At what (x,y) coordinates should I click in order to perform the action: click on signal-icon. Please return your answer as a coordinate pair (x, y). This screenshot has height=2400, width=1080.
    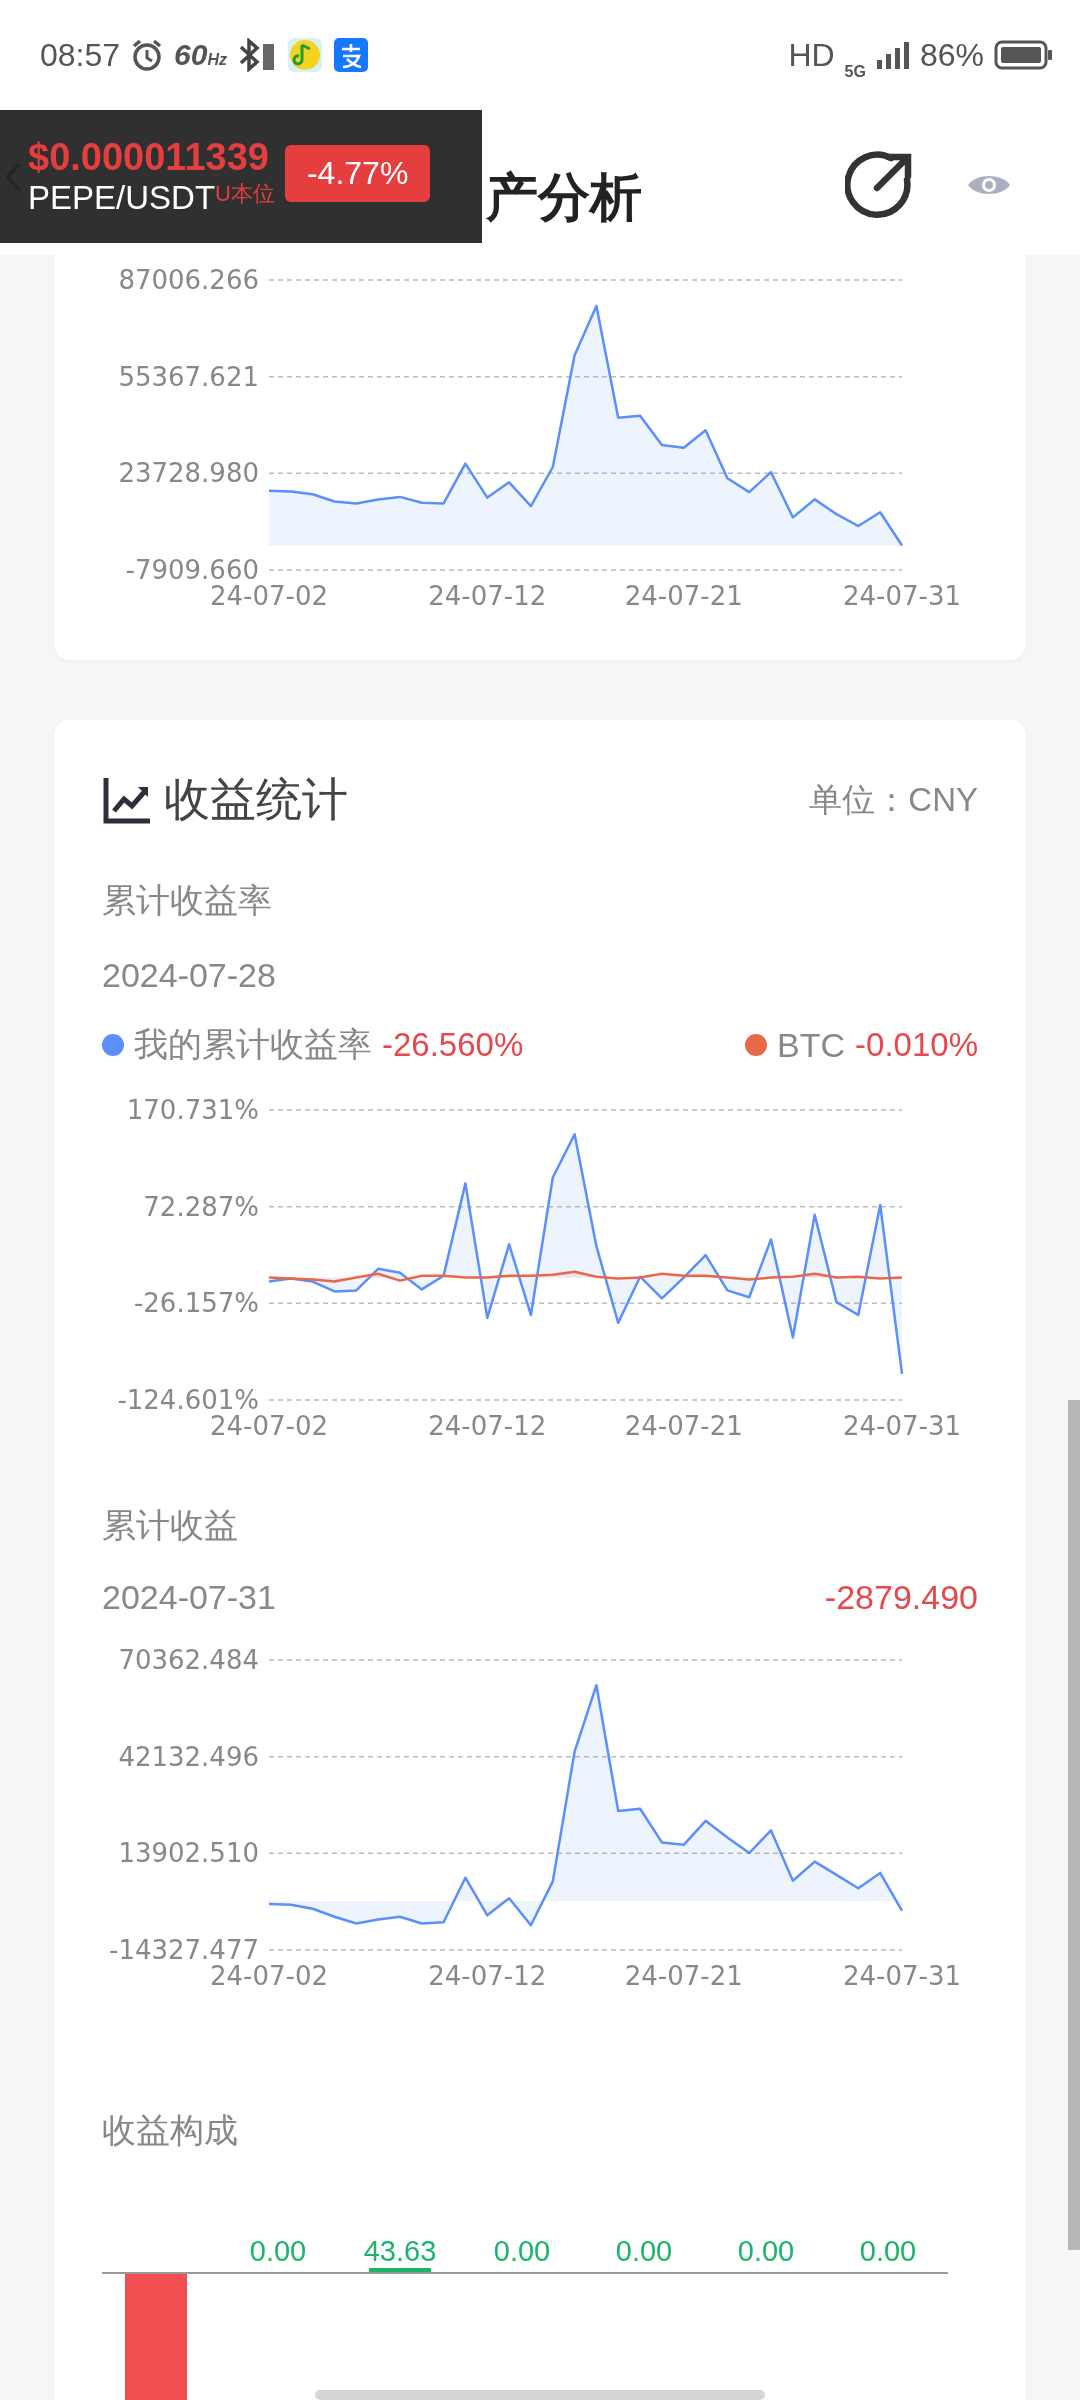
    Looking at the image, I should click on (892, 55).